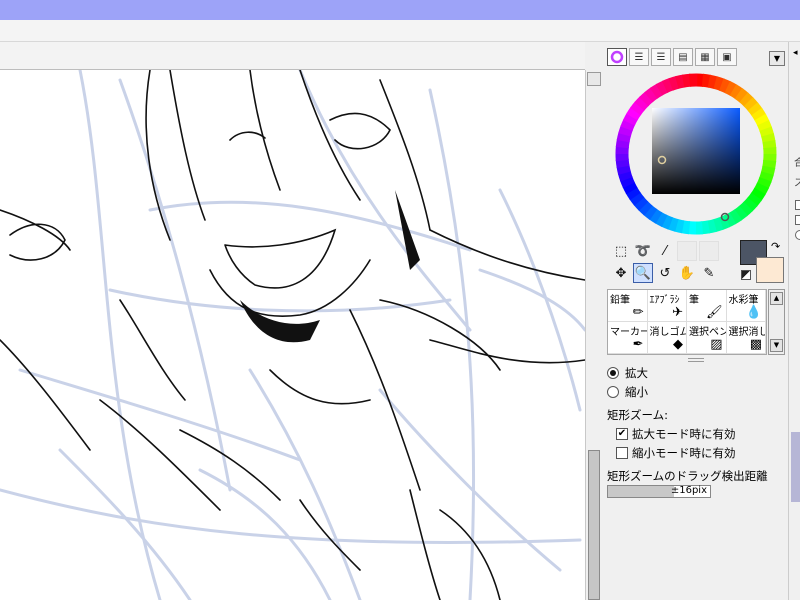  I want to click on swatch-grid-tab: ▦, so click(705, 57).